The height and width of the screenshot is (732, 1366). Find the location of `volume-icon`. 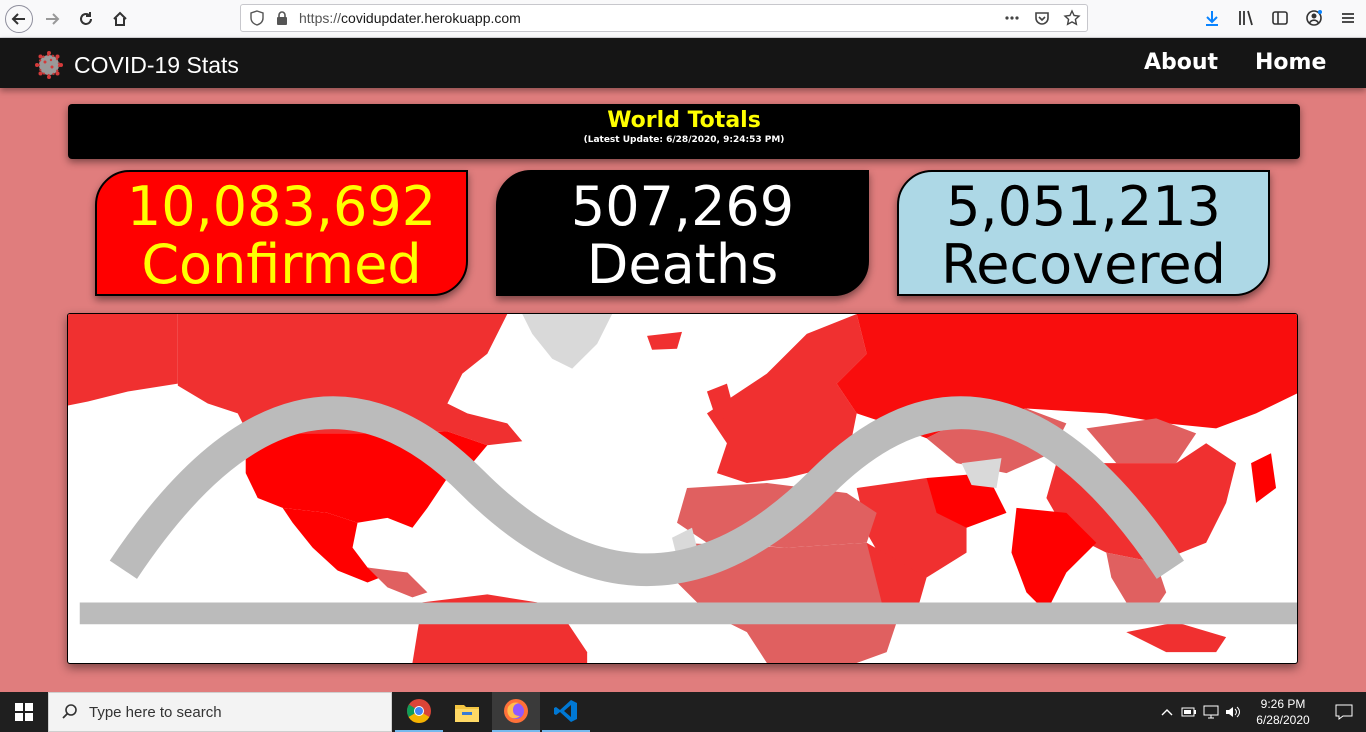

volume-icon is located at coordinates (1233, 712).